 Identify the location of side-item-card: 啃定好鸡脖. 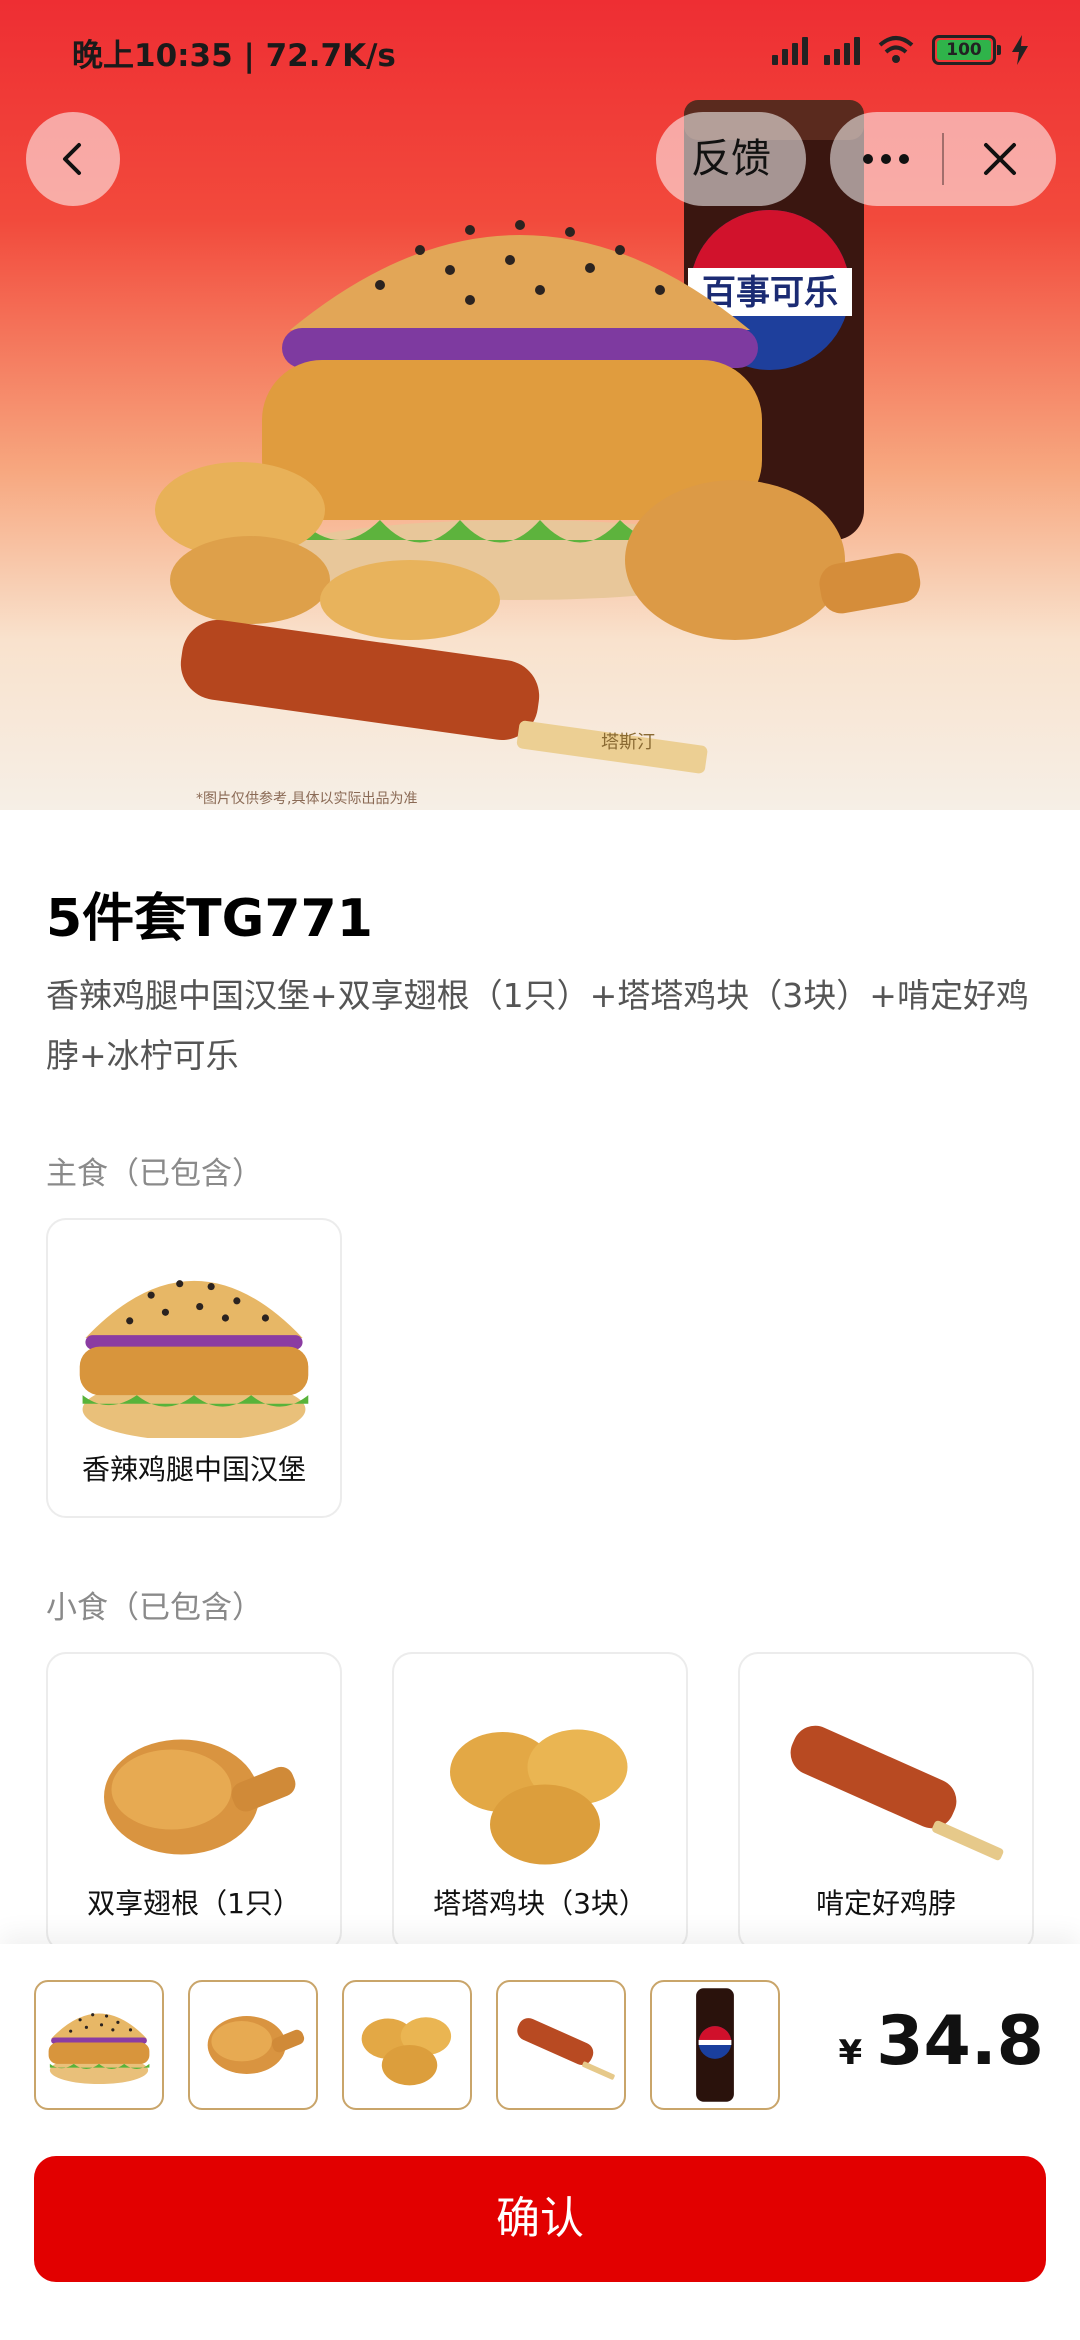
(886, 1802).